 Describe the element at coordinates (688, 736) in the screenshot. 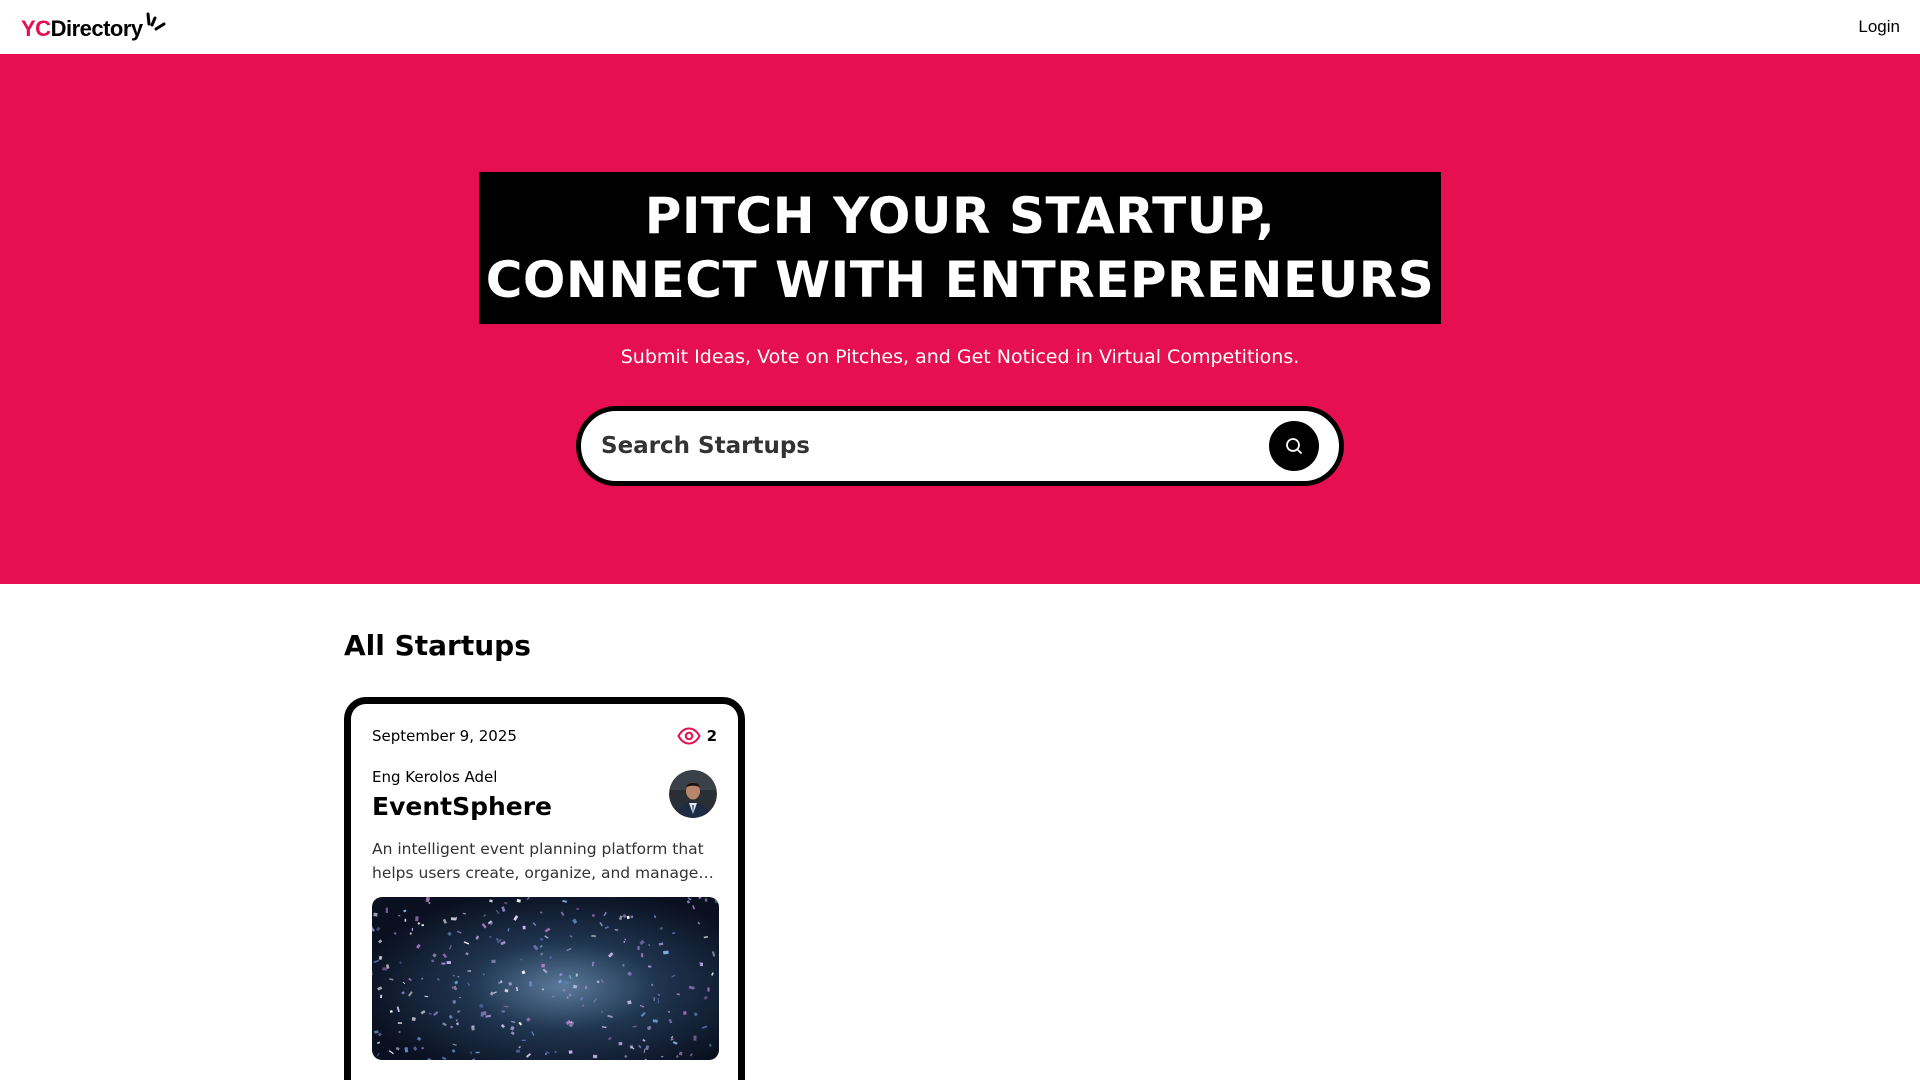

I see `eye-icon` at that location.